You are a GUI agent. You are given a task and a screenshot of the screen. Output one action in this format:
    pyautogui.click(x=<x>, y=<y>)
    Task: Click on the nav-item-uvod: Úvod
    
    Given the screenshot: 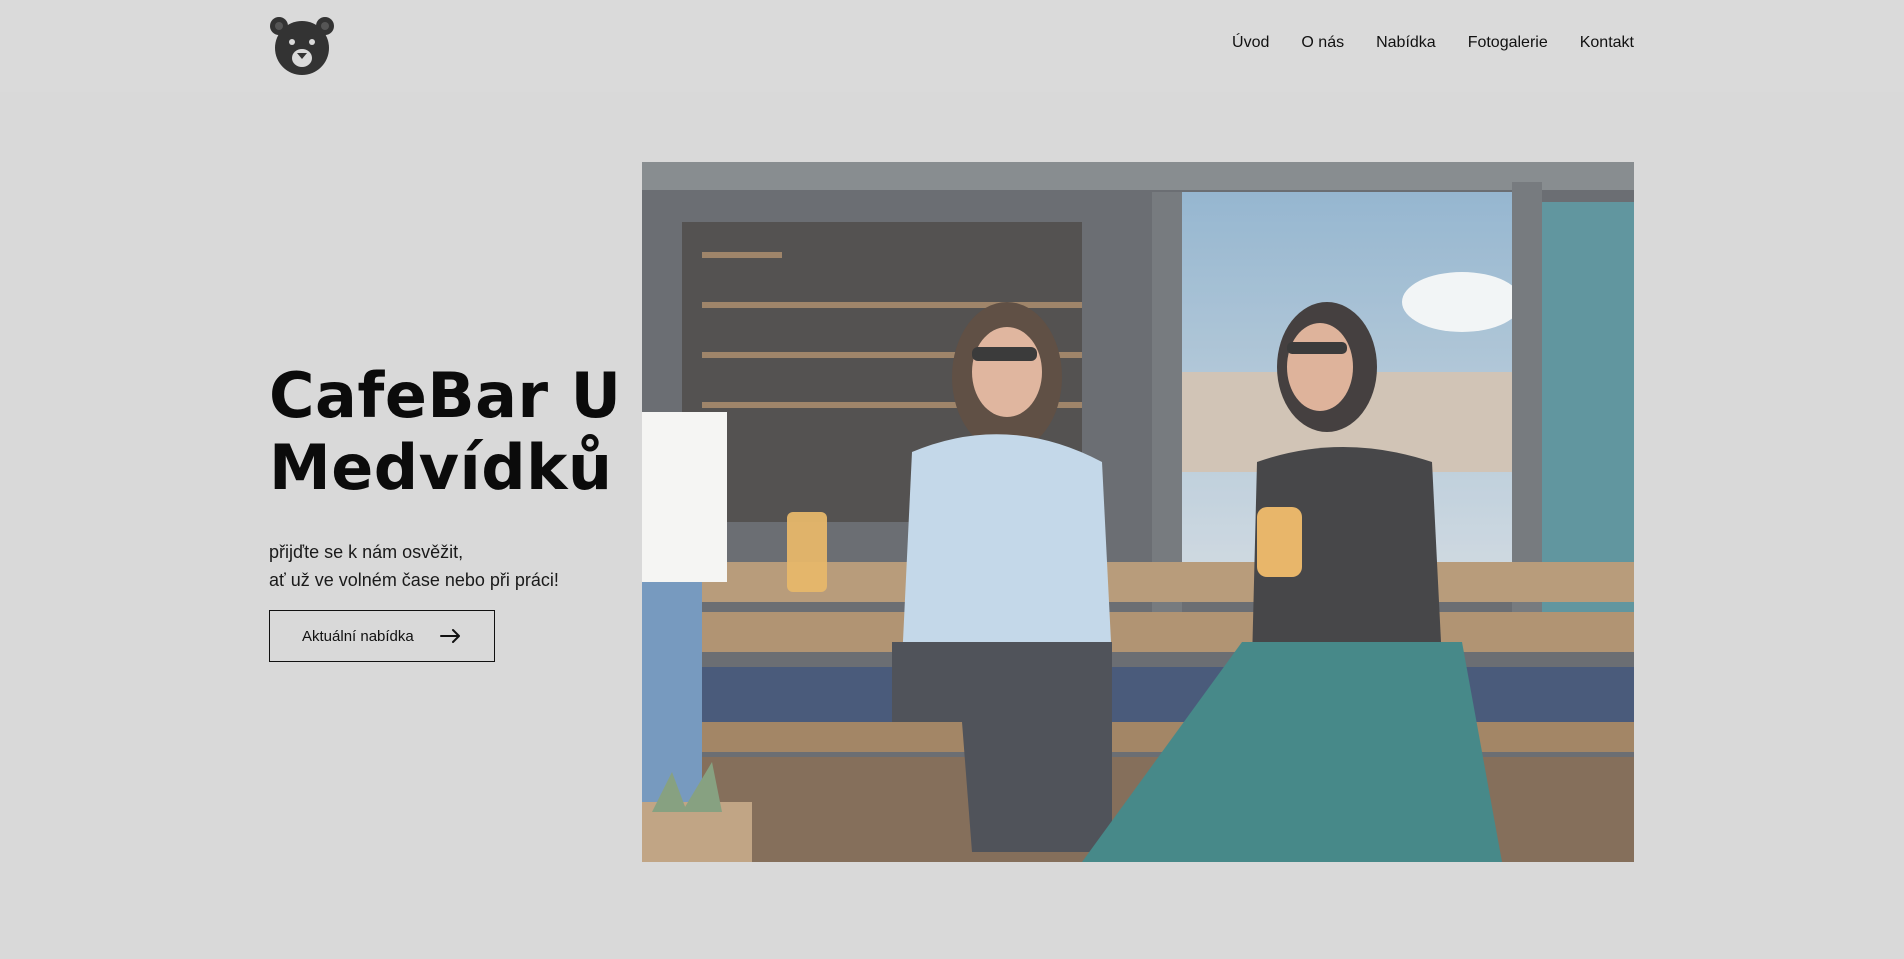 What is the action you would take?
    pyautogui.click(x=1250, y=43)
    